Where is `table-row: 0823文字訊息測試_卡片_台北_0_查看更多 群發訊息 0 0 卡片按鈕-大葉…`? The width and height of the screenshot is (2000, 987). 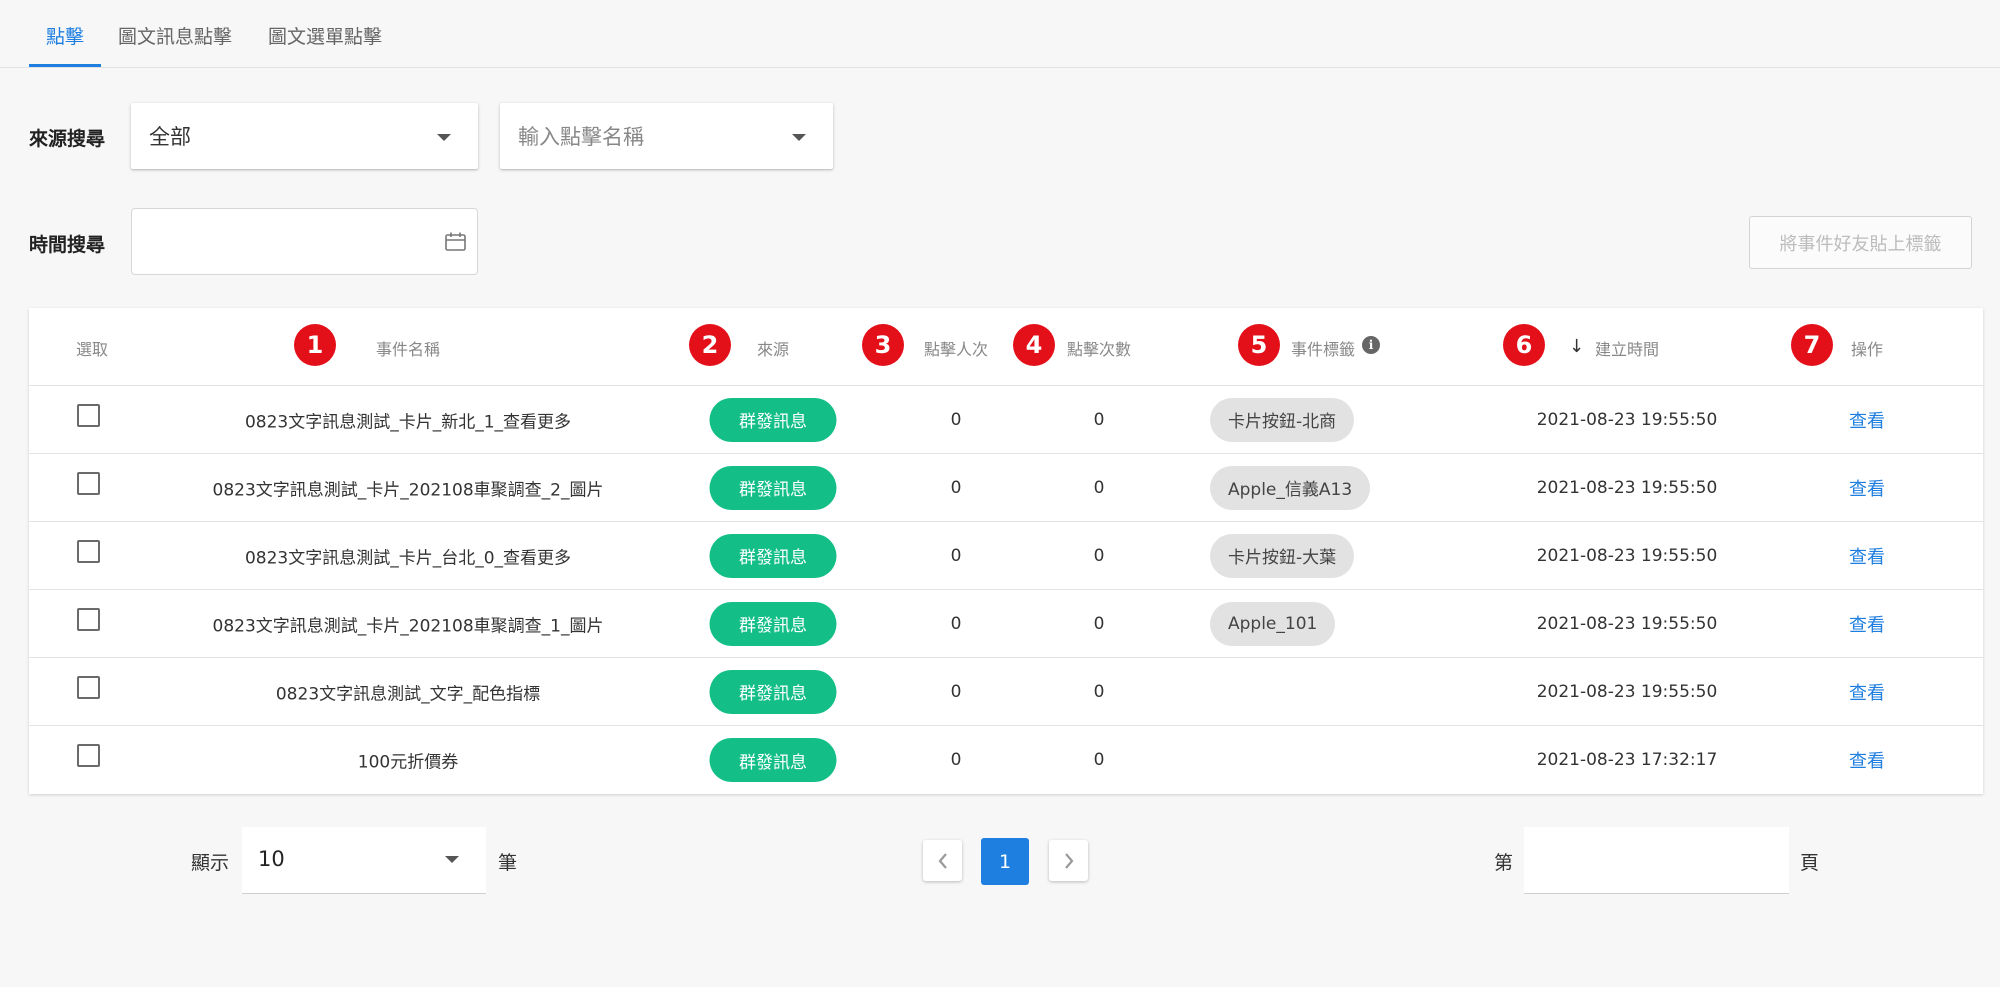 table-row: 0823文字訊息測試_卡片_台北_0_查看更多 群發訊息 0 0 卡片按鈕-大葉… is located at coordinates (1006, 556).